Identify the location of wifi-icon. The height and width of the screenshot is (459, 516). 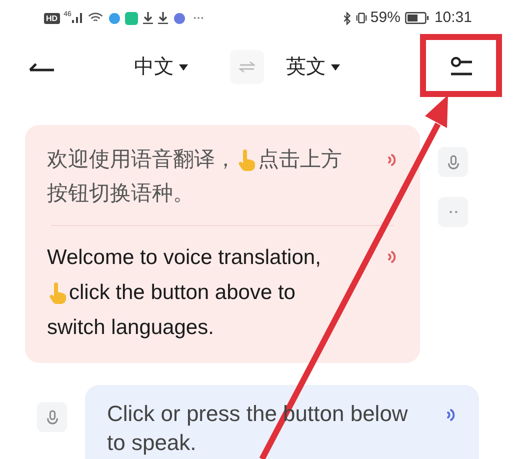
(96, 18).